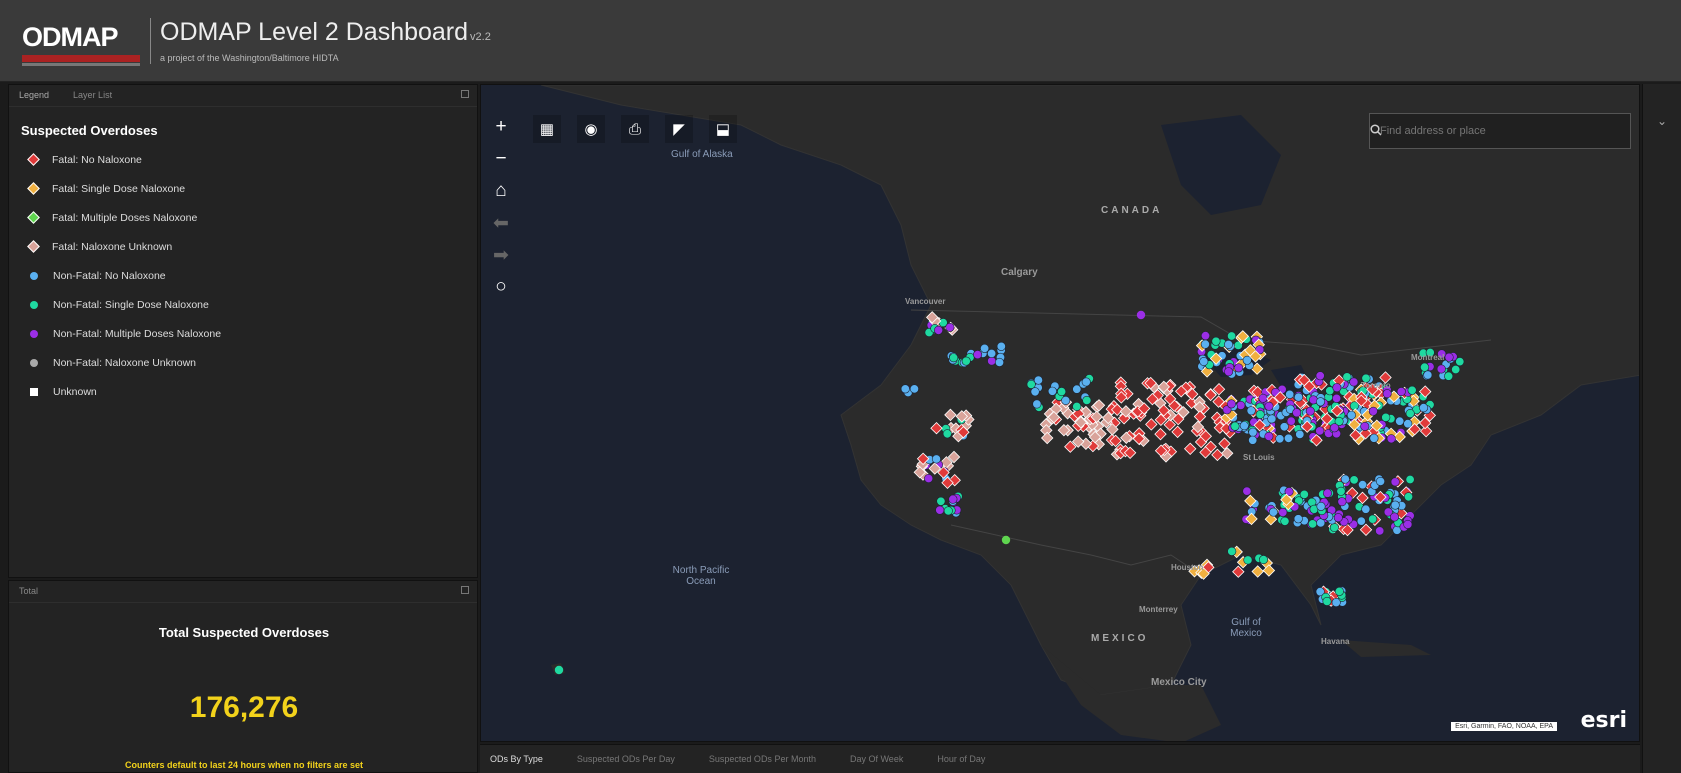  I want to click on maximize-icon, so click(465, 94).